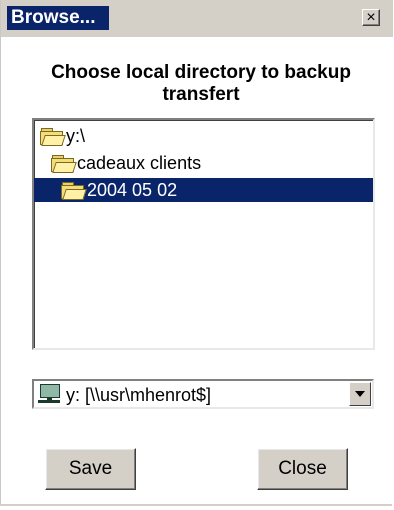 The width and height of the screenshot is (394, 510). What do you see at coordinates (50, 394) in the screenshot?
I see `network-drive-icon` at bounding box center [50, 394].